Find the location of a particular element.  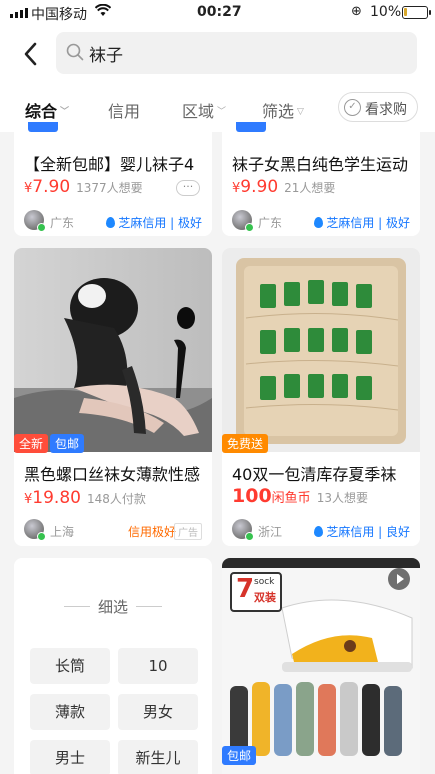

product-title: 袜子女黑白纯色学生运动 is located at coordinates (320, 164).